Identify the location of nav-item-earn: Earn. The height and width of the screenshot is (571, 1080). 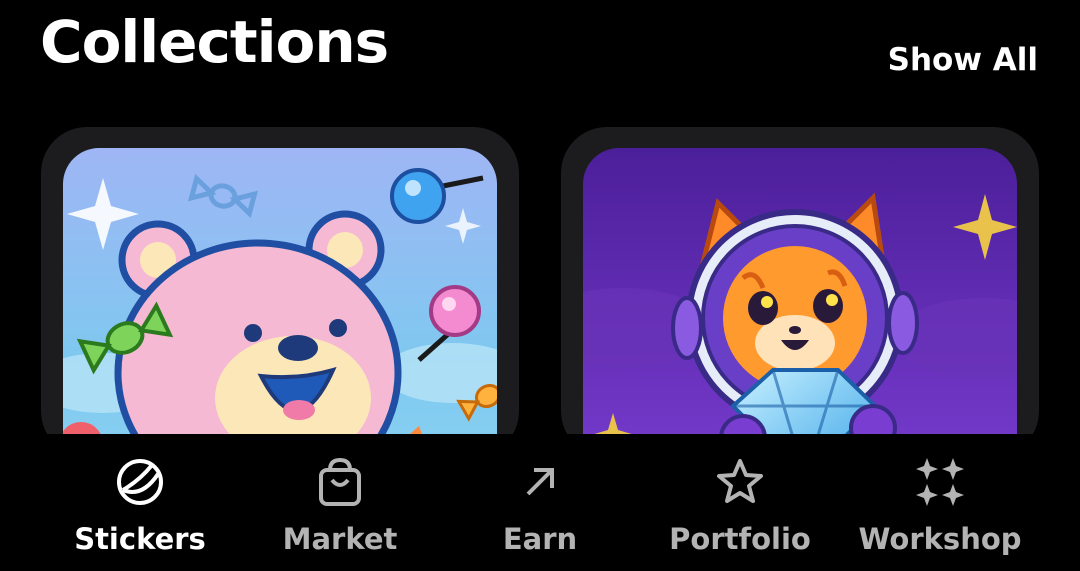
(540, 502).